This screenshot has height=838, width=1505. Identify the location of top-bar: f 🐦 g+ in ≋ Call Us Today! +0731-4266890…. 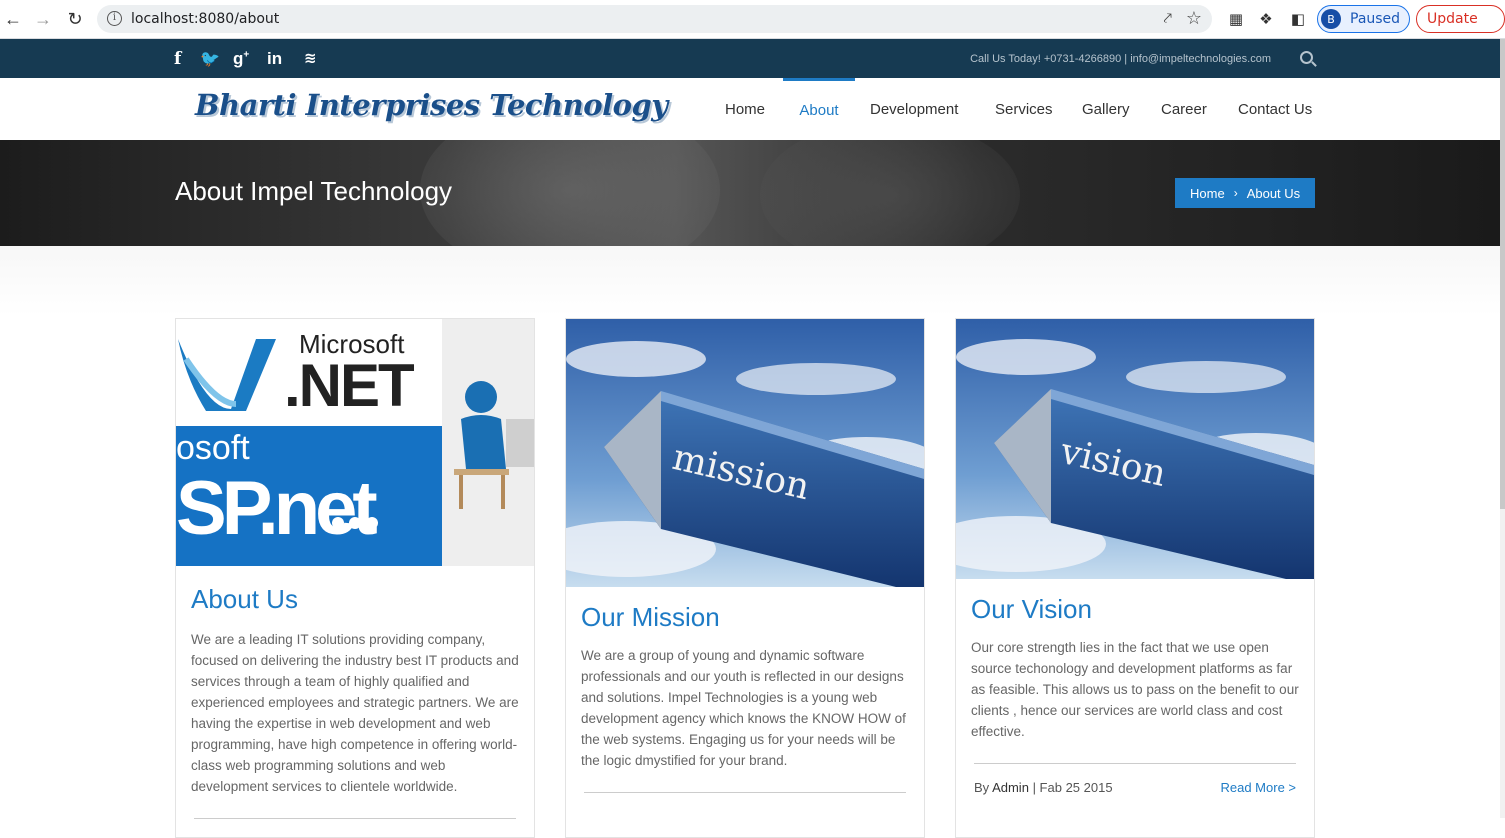
(750, 58).